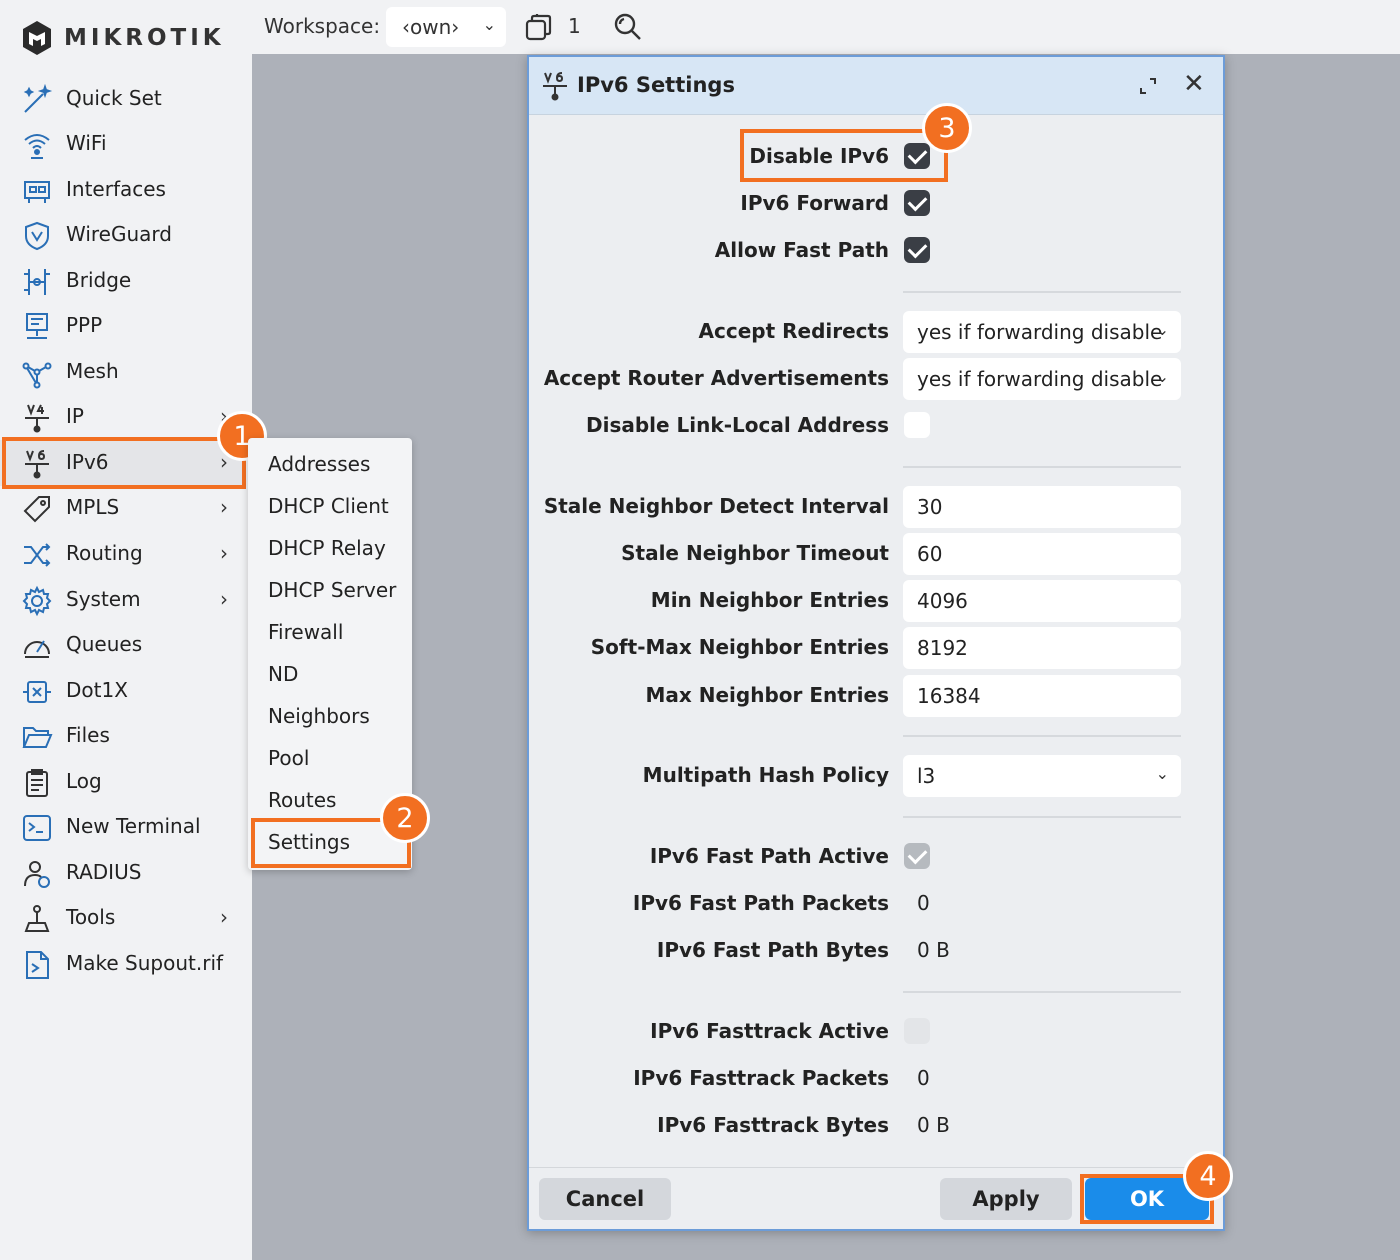  What do you see at coordinates (917, 203) in the screenshot?
I see `ipv6-forward-checkbox` at bounding box center [917, 203].